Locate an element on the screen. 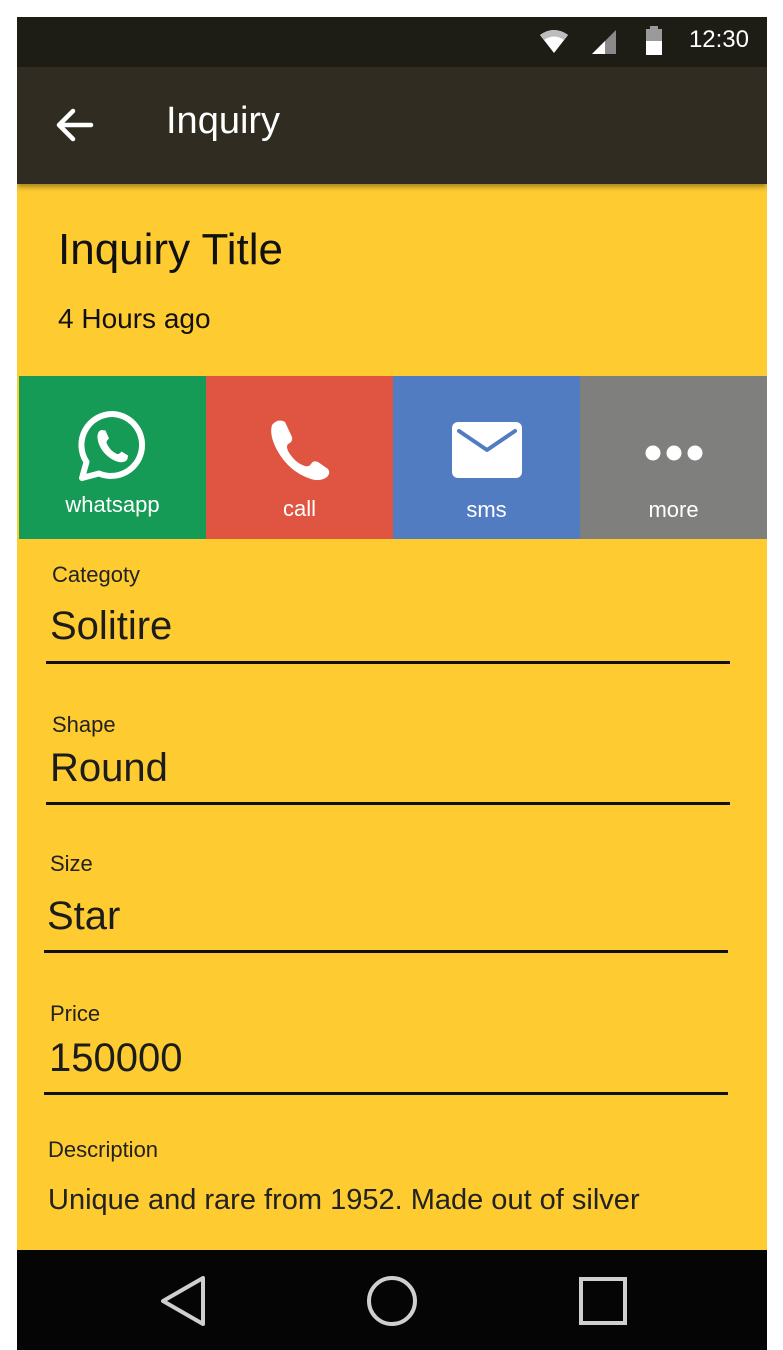  size-field is located at coordinates (382, 916).